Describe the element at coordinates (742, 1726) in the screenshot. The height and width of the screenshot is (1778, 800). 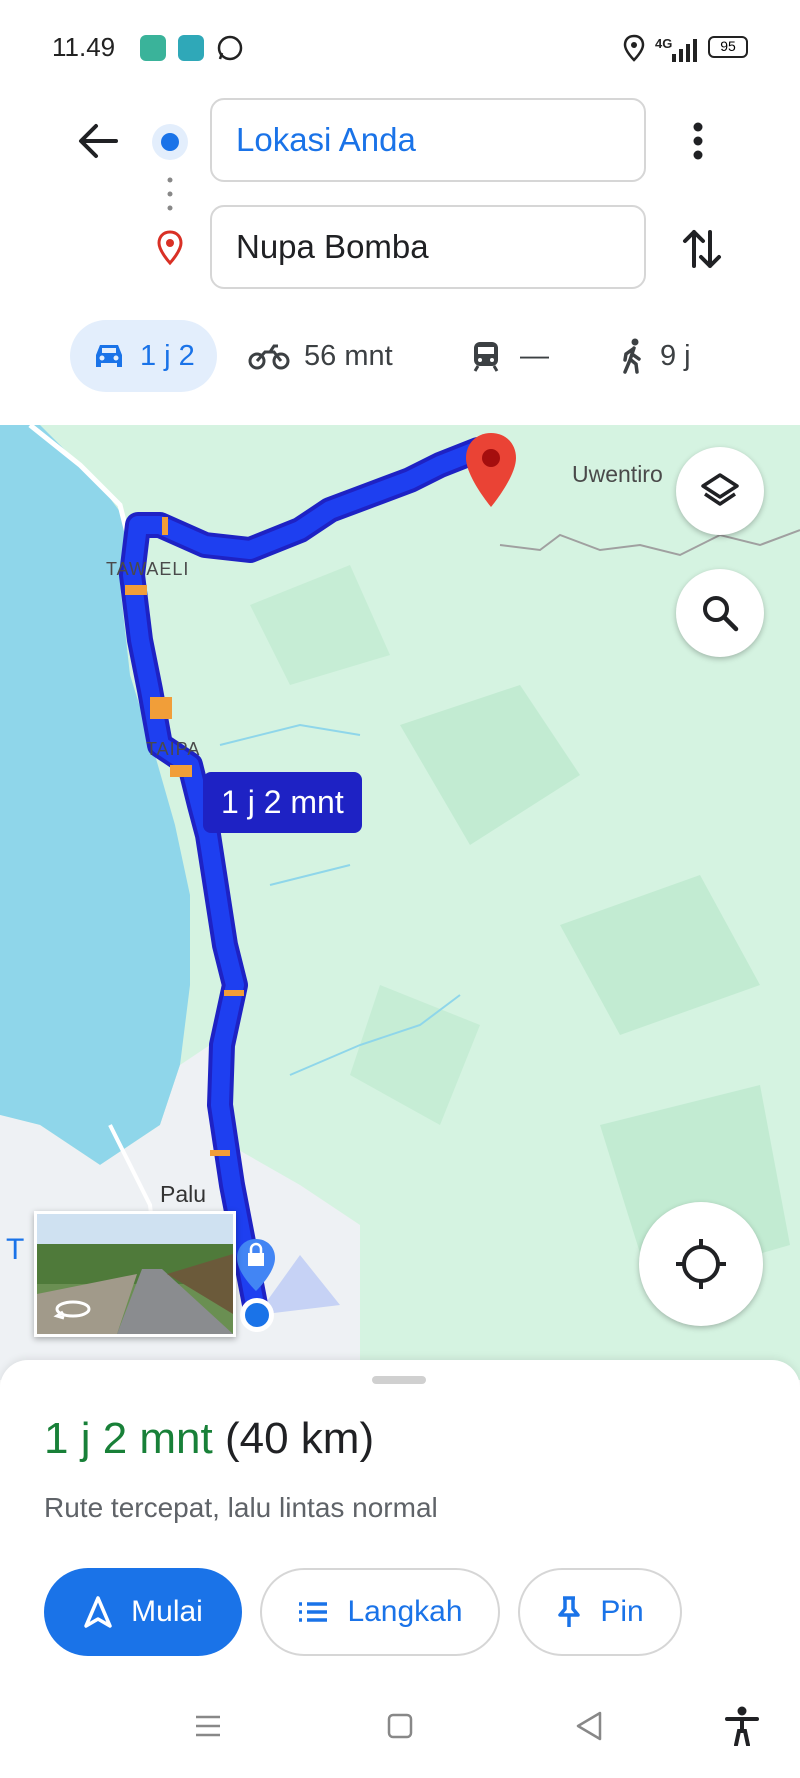
I see `accessibility-icon` at that location.